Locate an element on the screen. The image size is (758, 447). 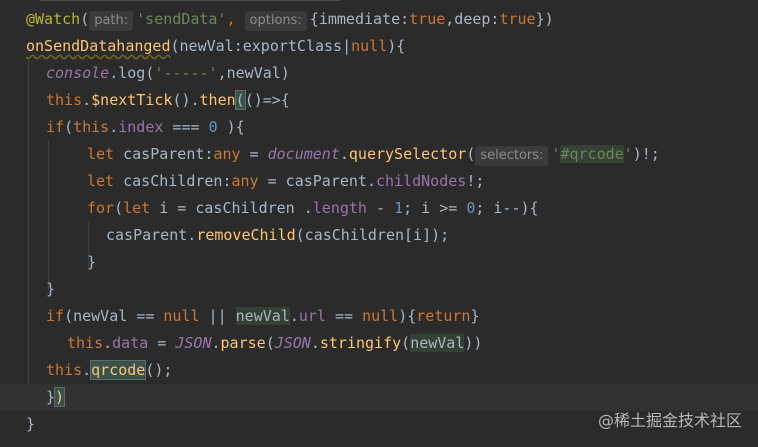
code-token: (). is located at coordinates (186, 100).